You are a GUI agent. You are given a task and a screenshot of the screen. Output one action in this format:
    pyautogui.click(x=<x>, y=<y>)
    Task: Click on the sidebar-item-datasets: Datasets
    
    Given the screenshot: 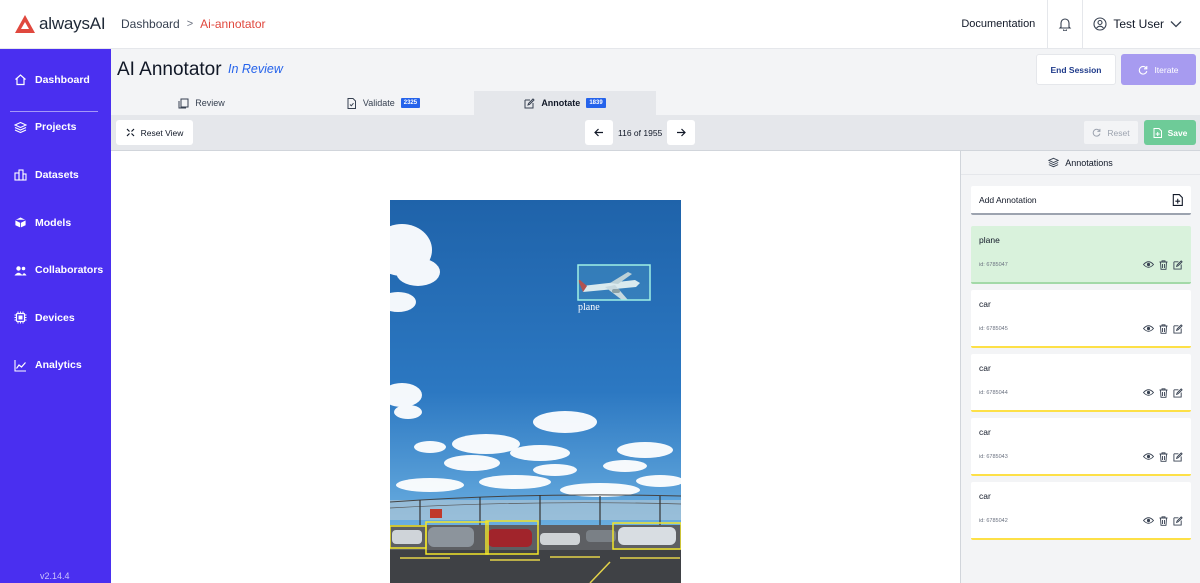 What is the action you would take?
    pyautogui.click(x=55, y=175)
    